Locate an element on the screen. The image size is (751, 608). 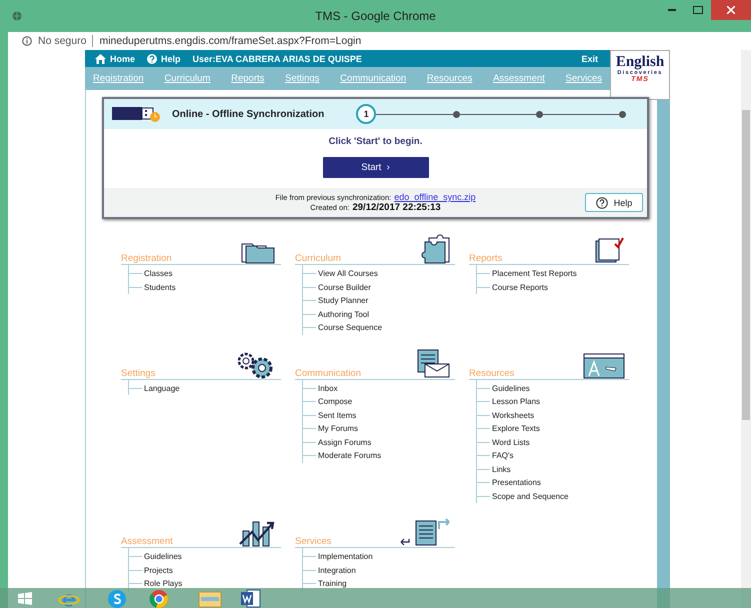
menu-link: Course Sequence is located at coordinates (350, 327).